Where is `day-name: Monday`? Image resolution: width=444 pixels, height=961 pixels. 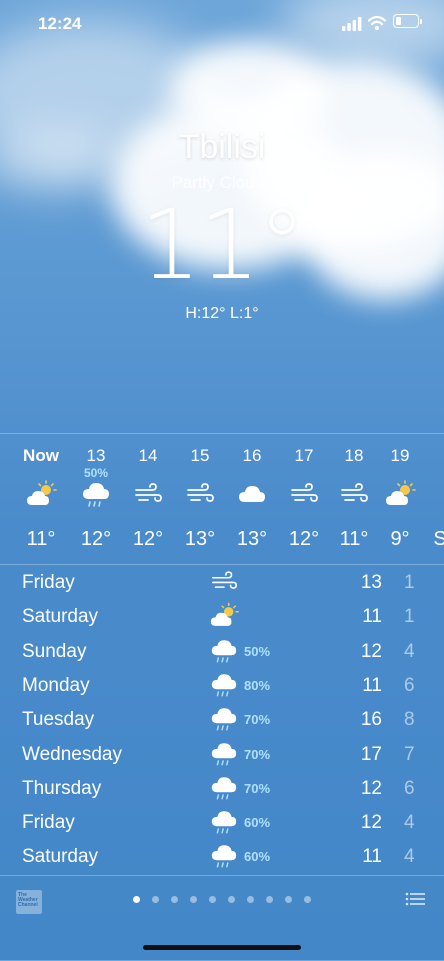 day-name: Monday is located at coordinates (56, 685).